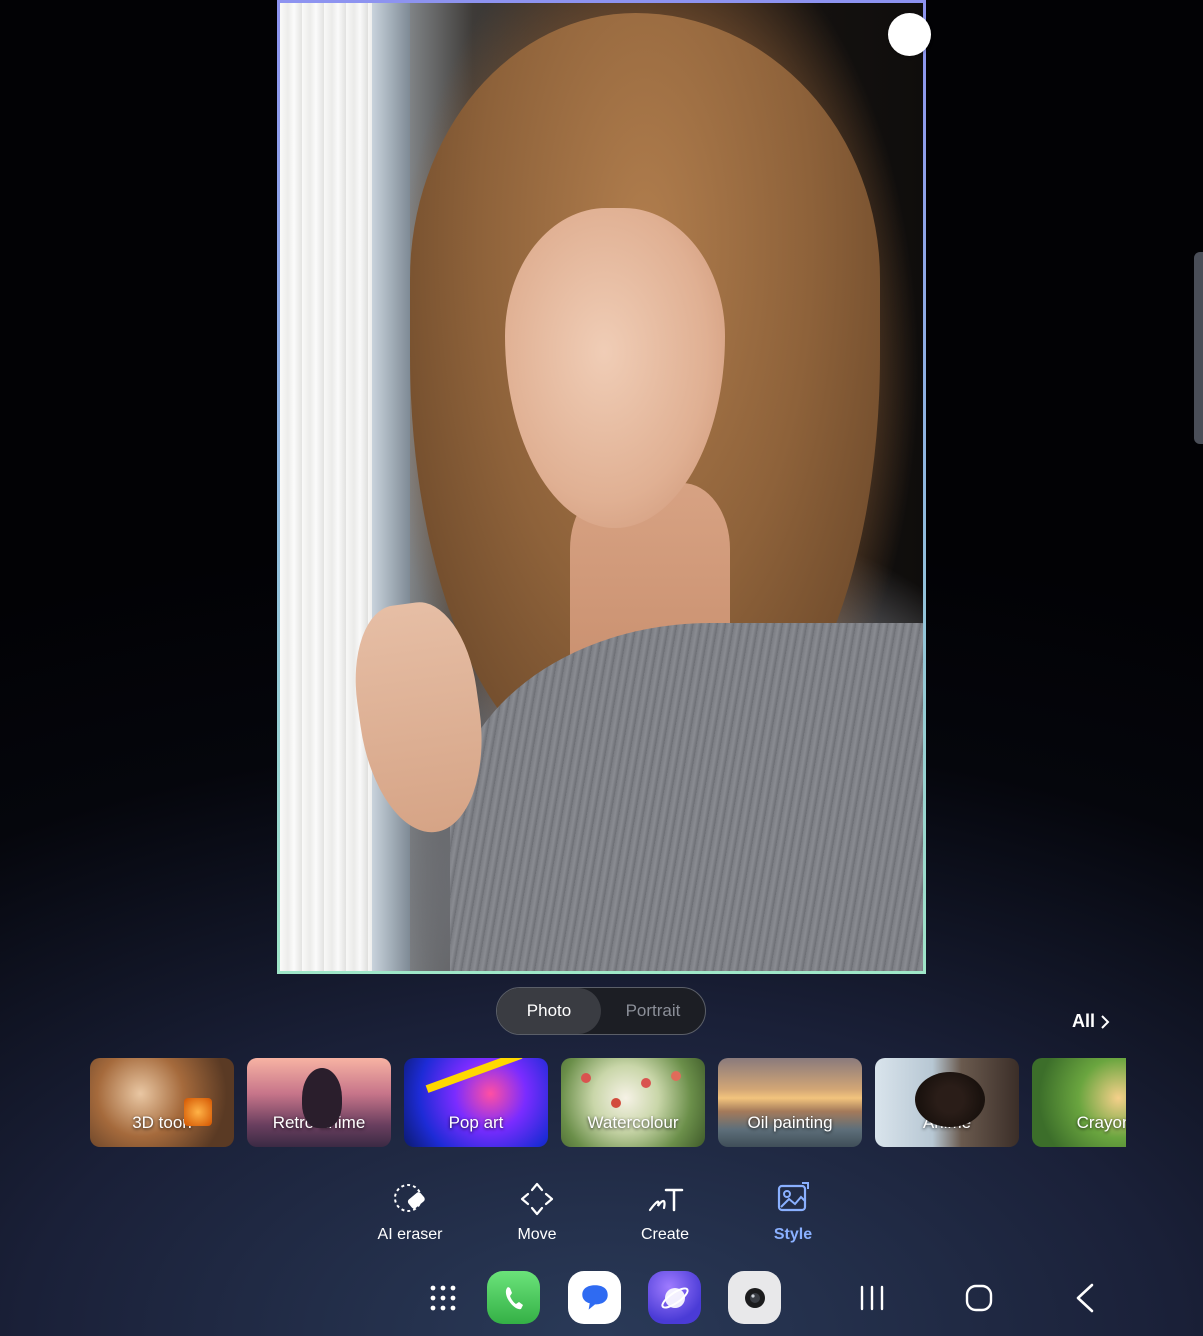 The width and height of the screenshot is (1203, 1336). What do you see at coordinates (909, 34) in the screenshot?
I see `crop-handle` at bounding box center [909, 34].